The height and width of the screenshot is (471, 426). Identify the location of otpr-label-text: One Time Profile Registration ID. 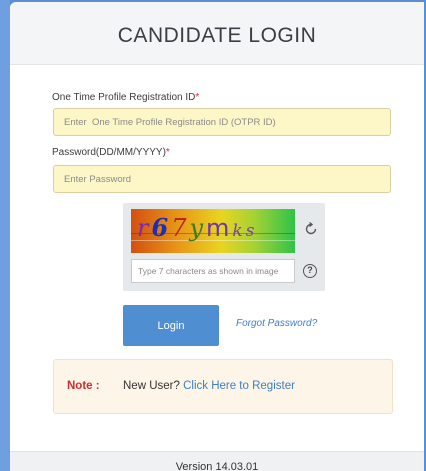
(124, 97).